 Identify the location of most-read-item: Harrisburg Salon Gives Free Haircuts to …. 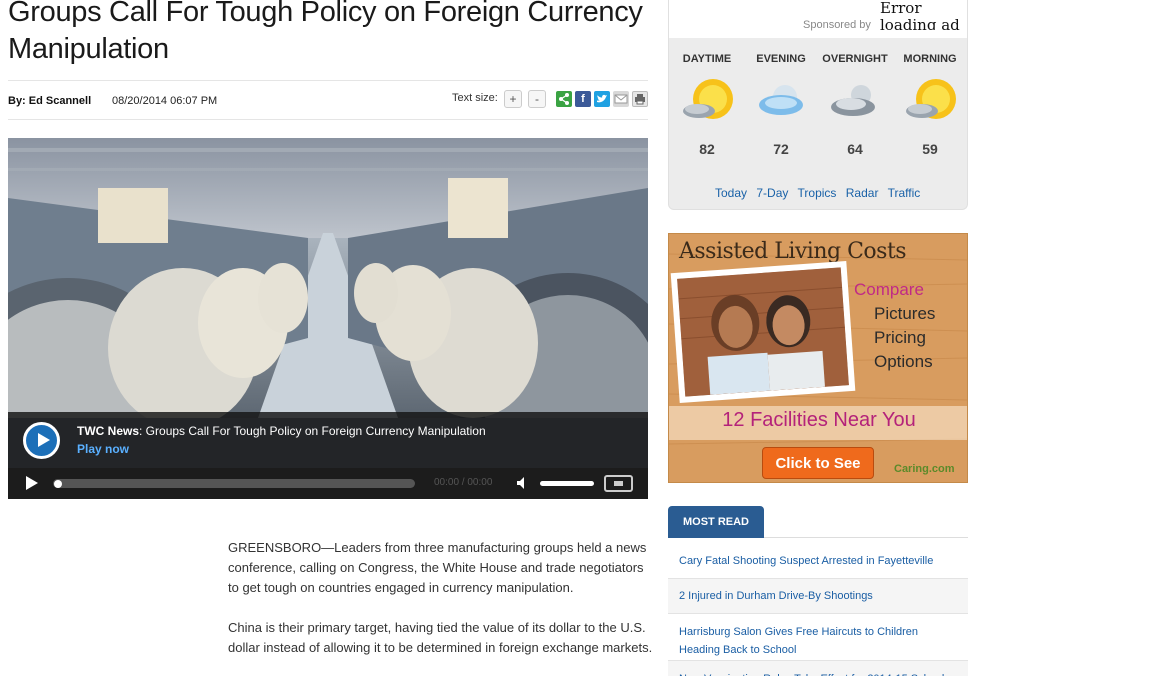
(818, 637).